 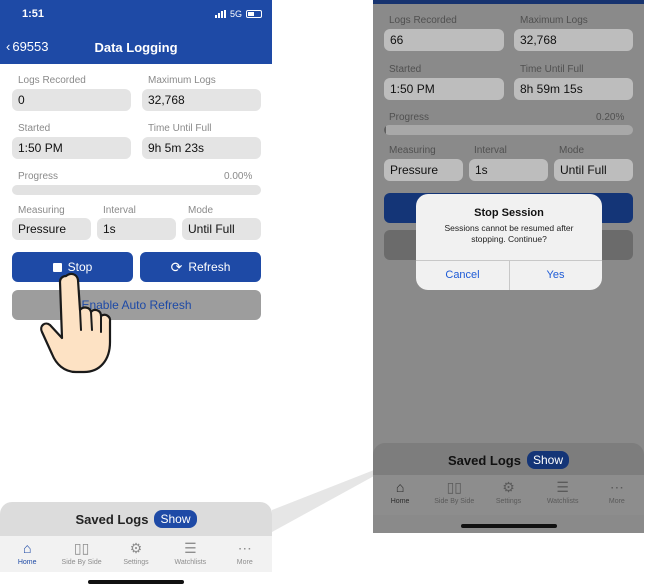 I want to click on yes-button: Yes, so click(x=555, y=275).